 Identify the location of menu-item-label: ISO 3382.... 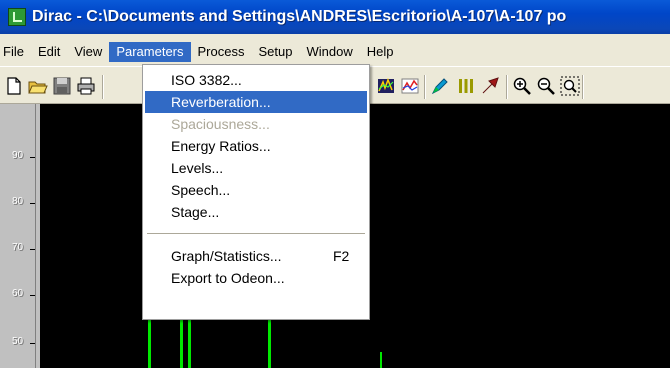
(206, 80).